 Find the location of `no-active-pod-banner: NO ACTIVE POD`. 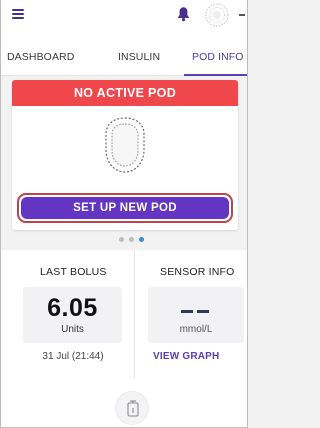

no-active-pod-banner: NO ACTIVE POD is located at coordinates (125, 93).